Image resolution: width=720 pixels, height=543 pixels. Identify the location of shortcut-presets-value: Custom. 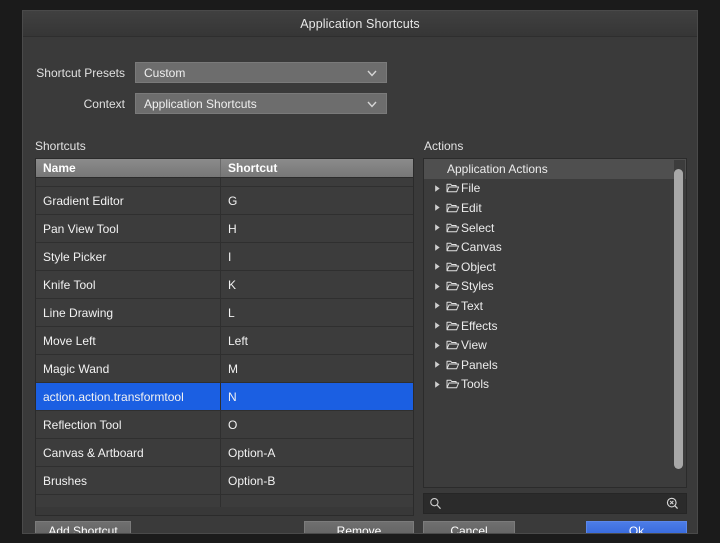
(165, 72).